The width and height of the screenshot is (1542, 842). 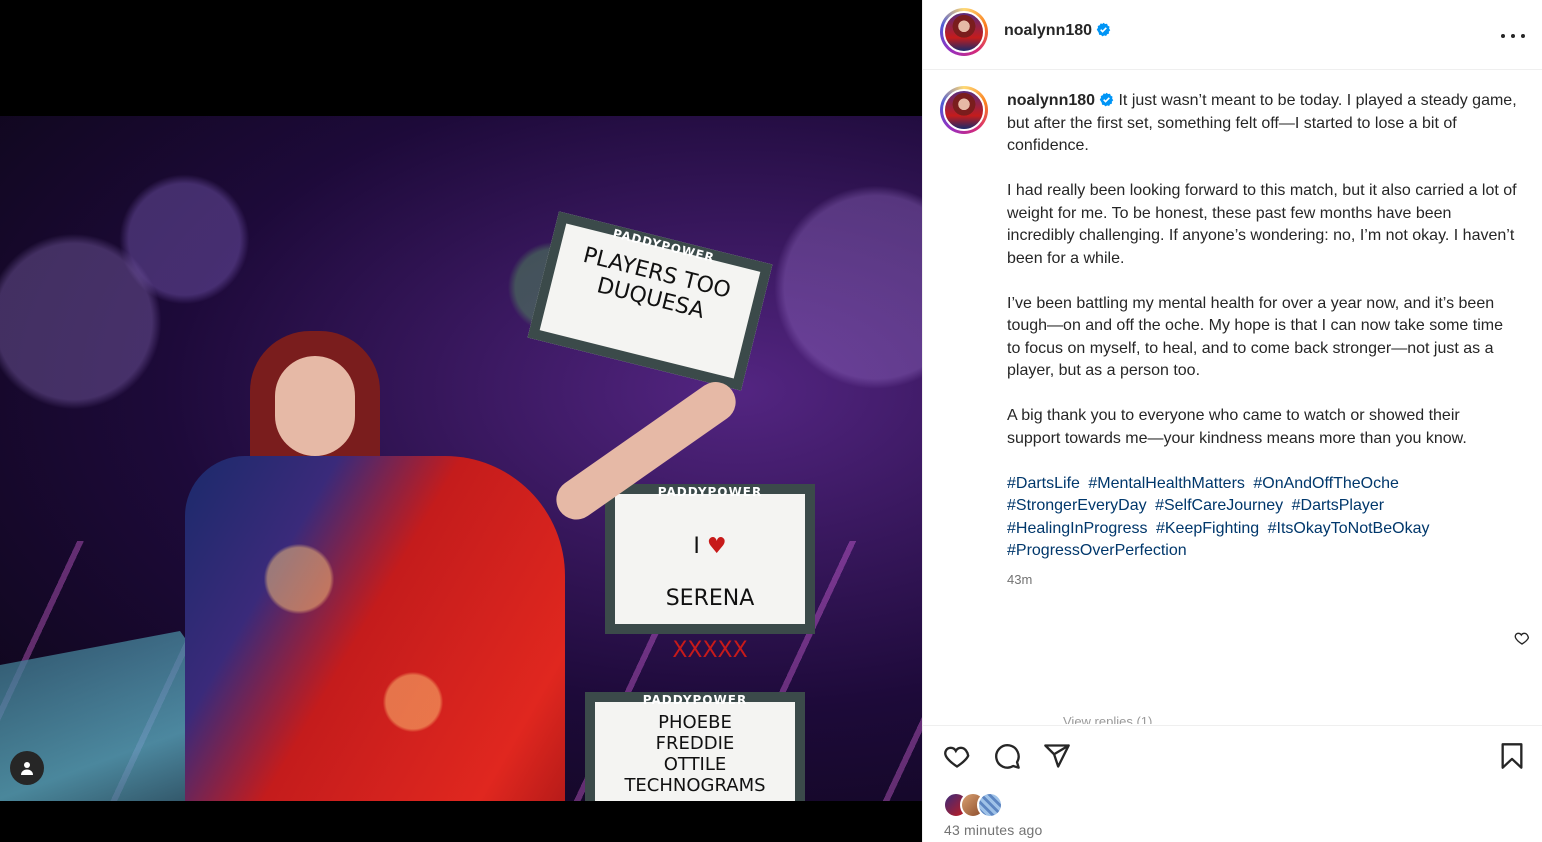 I want to click on heart-drawing-icon: ♥, so click(x=716, y=546).